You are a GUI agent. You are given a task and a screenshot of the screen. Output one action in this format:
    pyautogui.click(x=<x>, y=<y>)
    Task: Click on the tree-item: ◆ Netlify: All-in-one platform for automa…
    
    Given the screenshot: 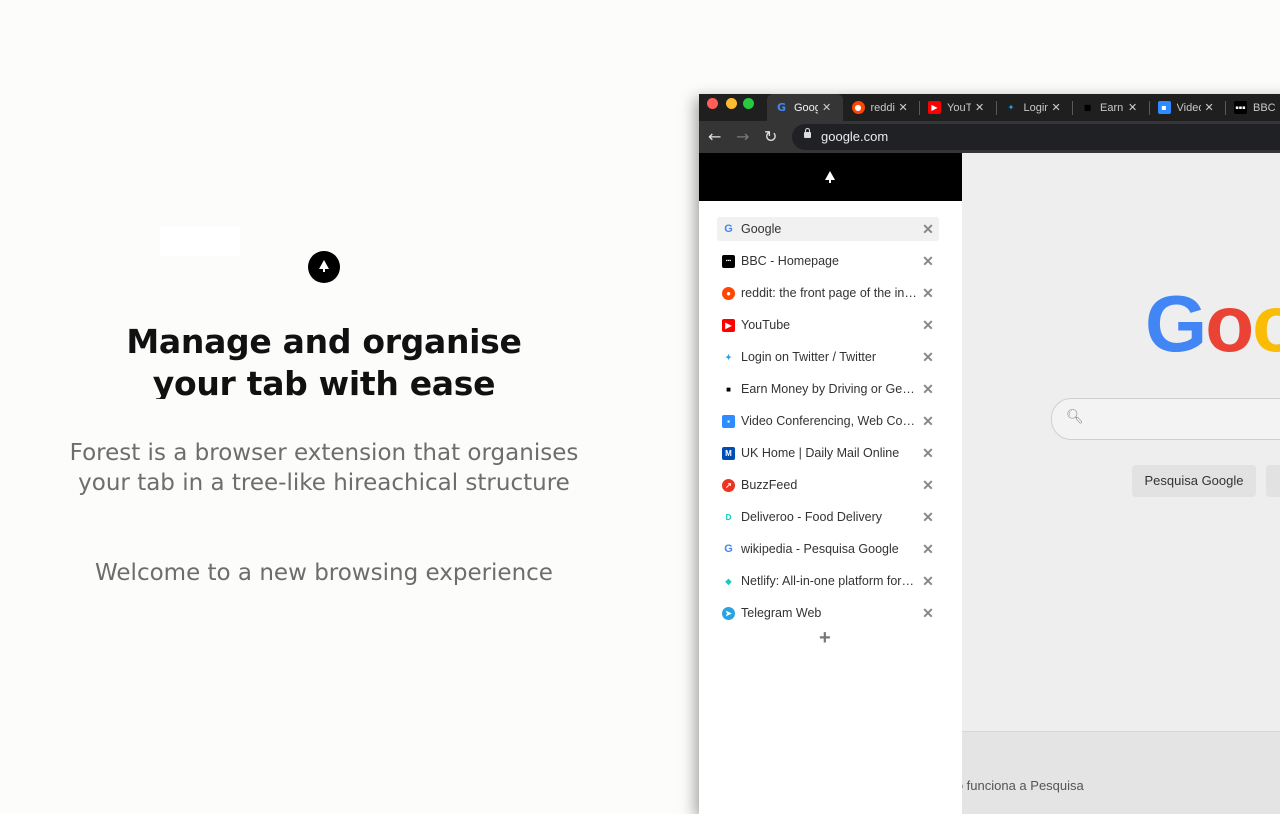 What is the action you would take?
    pyautogui.click(x=828, y=581)
    